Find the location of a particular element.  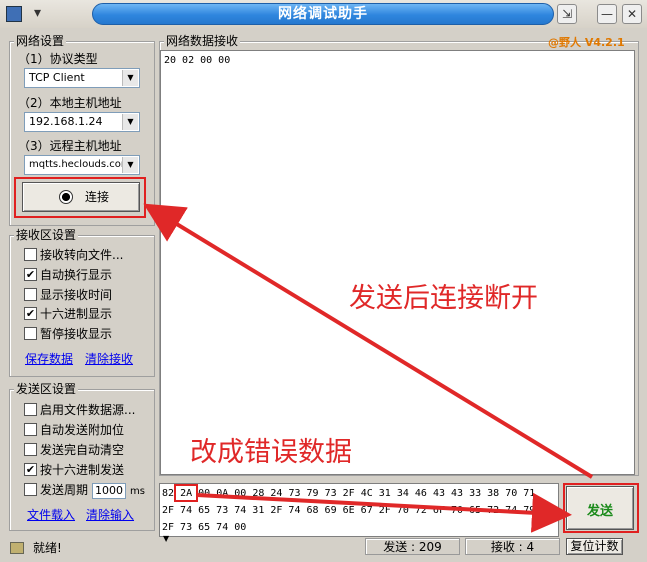

status-icon is located at coordinates (17, 548).